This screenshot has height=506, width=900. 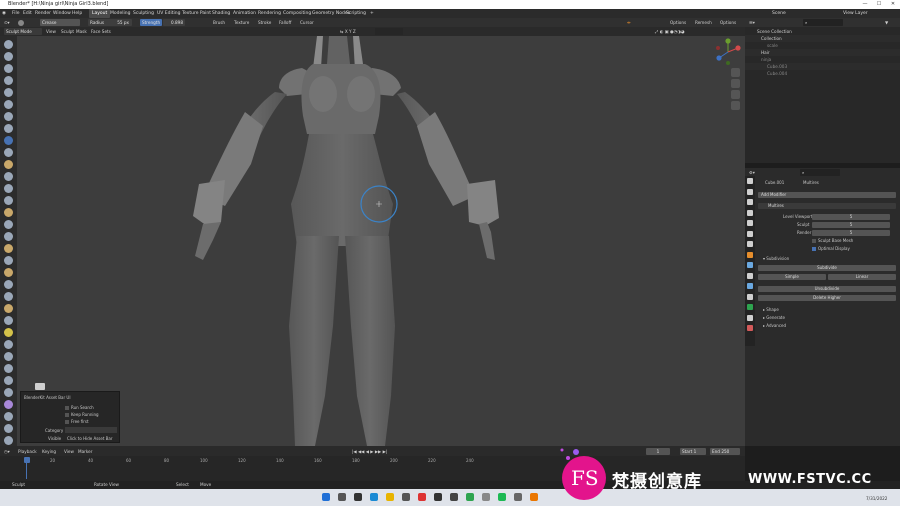 I want to click on advanced-section: ▸ Advanced, so click(x=774, y=325).